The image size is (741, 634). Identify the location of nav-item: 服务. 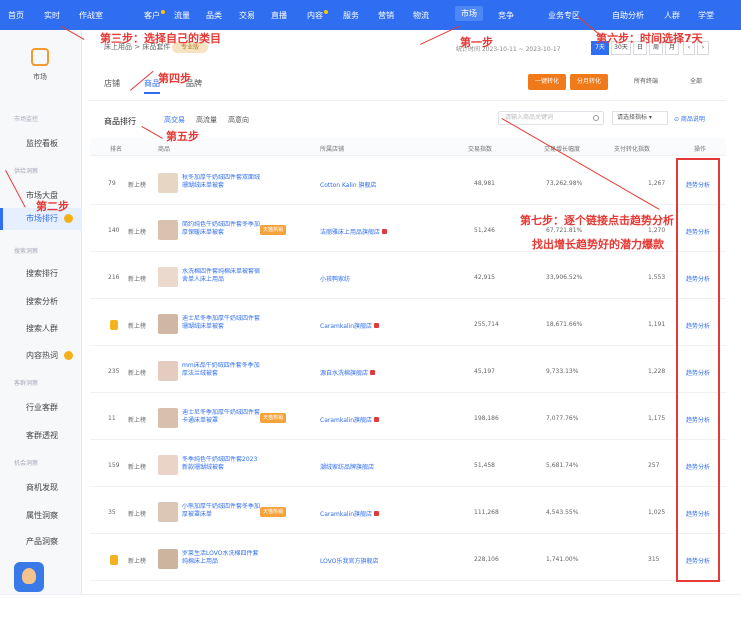
(351, 15).